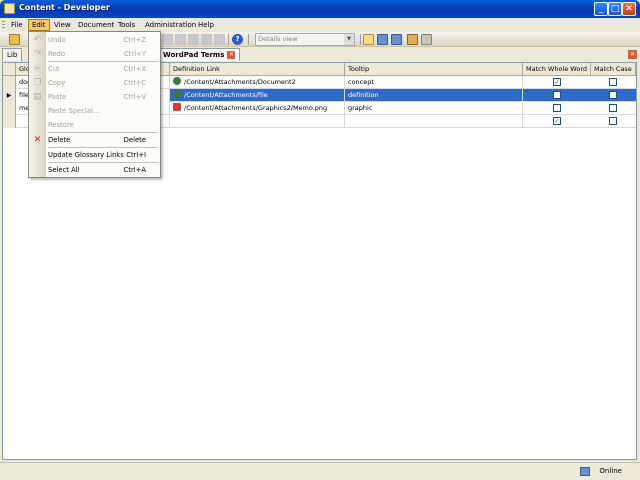 This screenshot has width=640, height=480. I want to click on row-pointer-icon: ▶, so click(9, 95).